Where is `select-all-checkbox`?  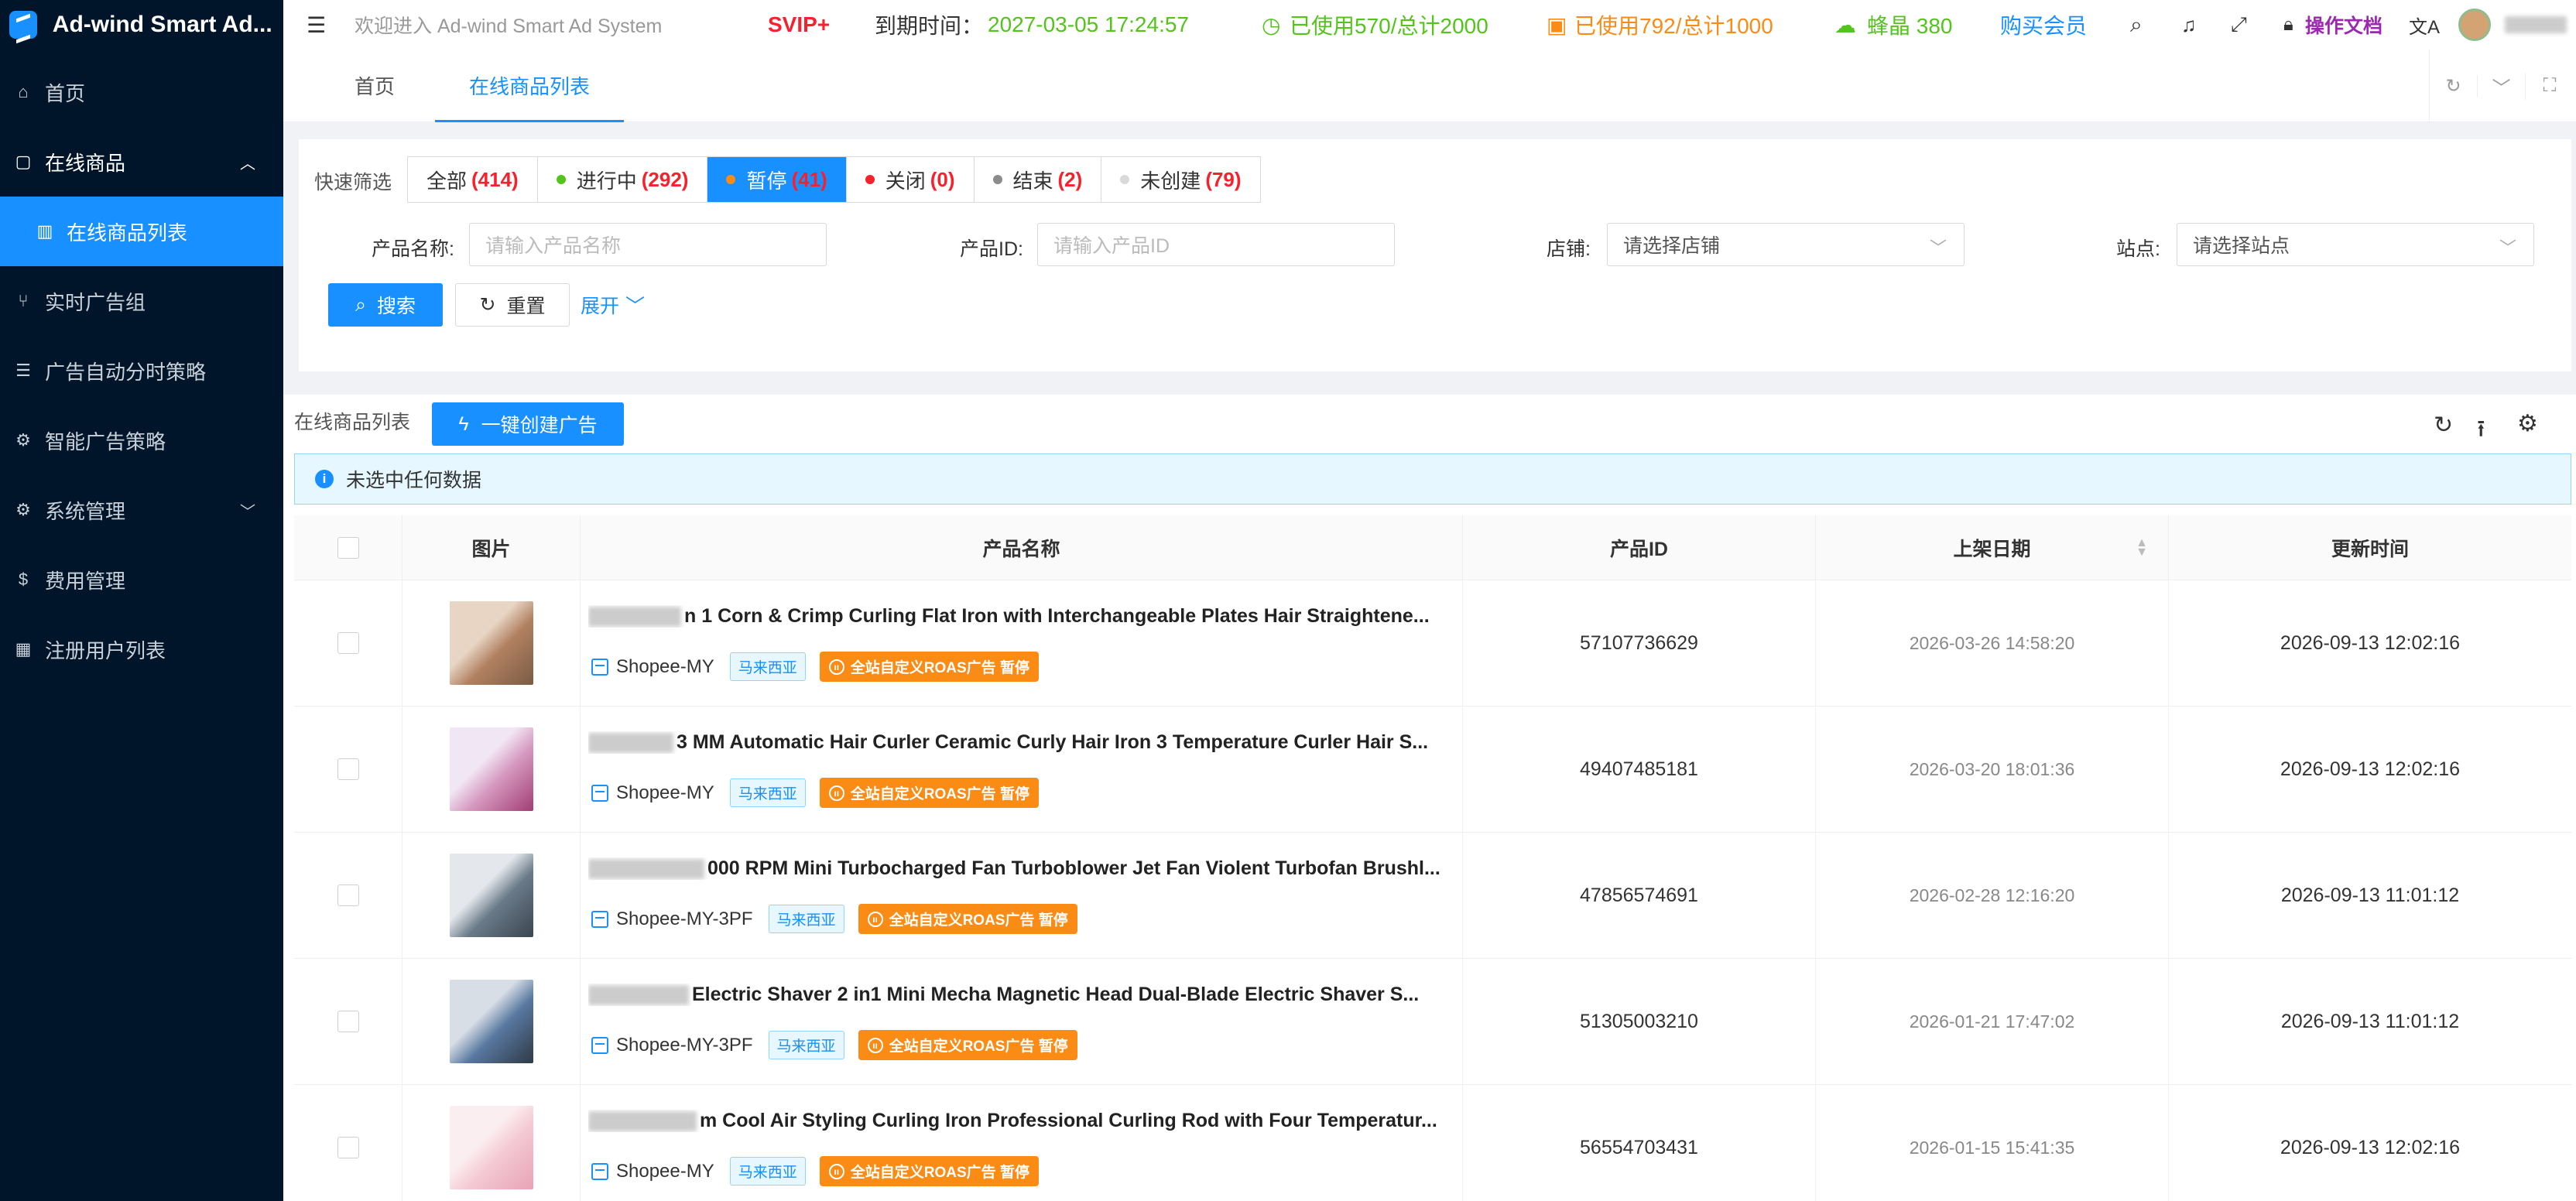 select-all-checkbox is located at coordinates (348, 548).